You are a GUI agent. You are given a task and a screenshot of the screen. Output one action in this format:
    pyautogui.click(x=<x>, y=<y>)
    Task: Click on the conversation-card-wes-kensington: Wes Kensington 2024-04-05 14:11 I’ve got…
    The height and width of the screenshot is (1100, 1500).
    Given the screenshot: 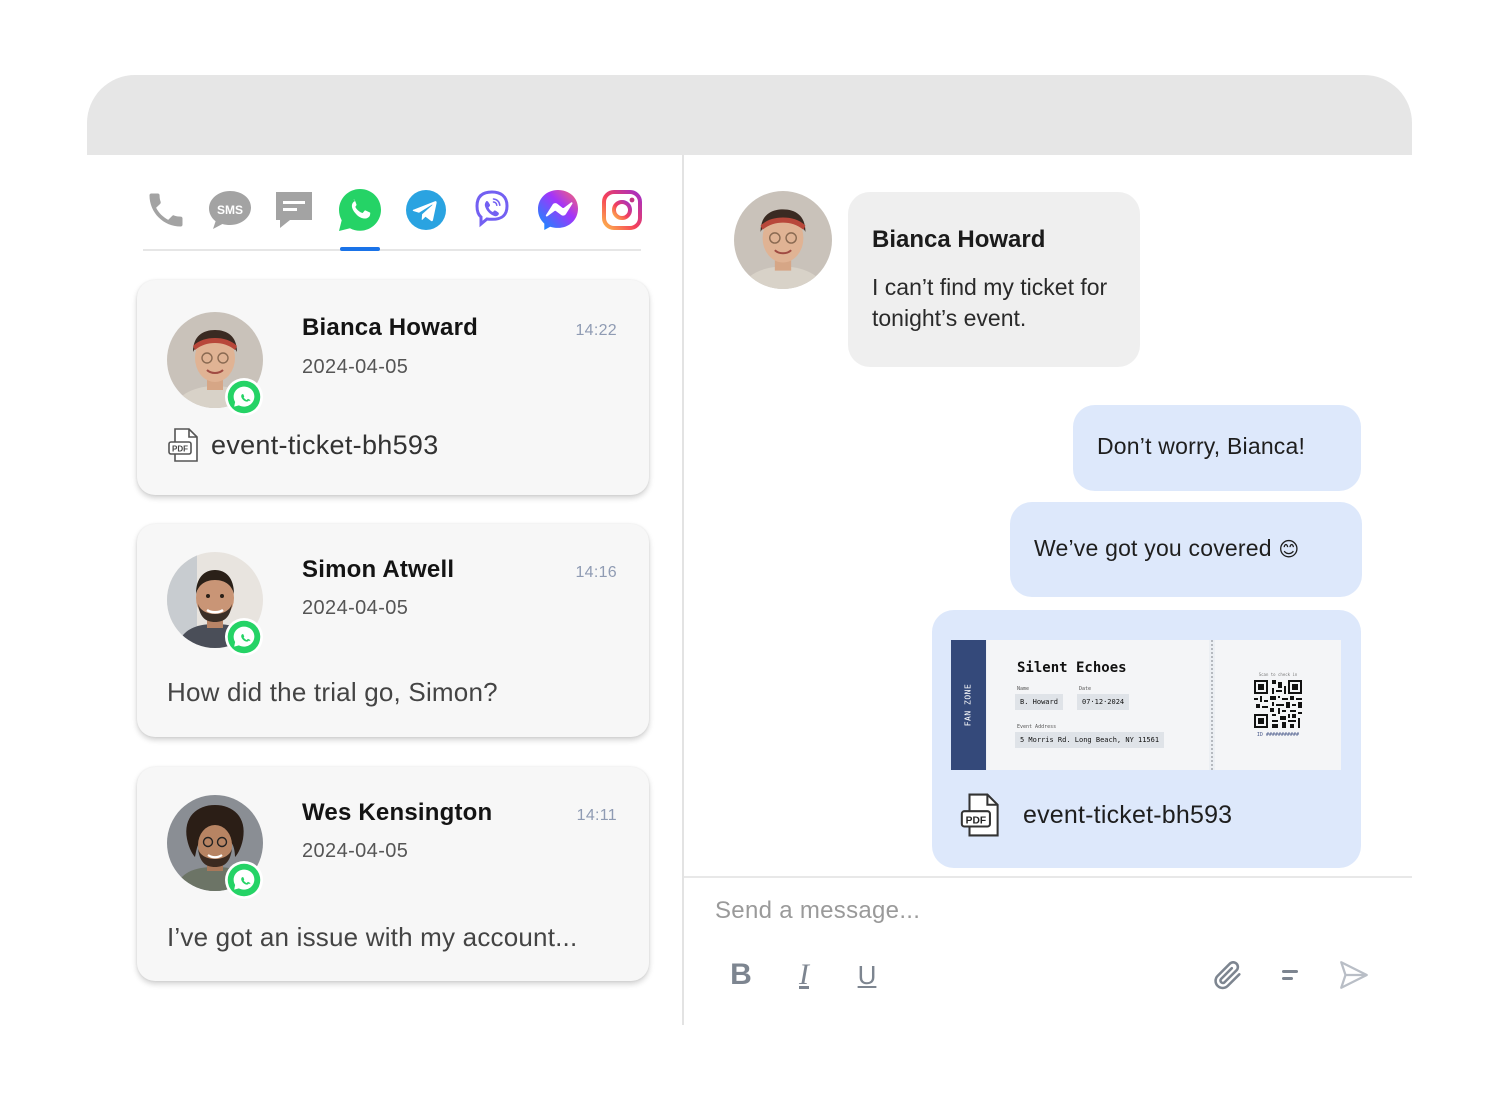 What is the action you would take?
    pyautogui.click(x=393, y=874)
    